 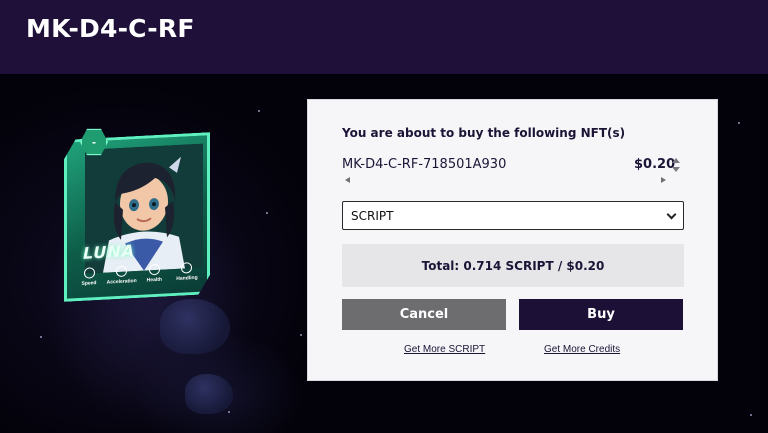 What do you see at coordinates (110, 28) in the screenshot?
I see `page-title: MK-D4-C-RF` at bounding box center [110, 28].